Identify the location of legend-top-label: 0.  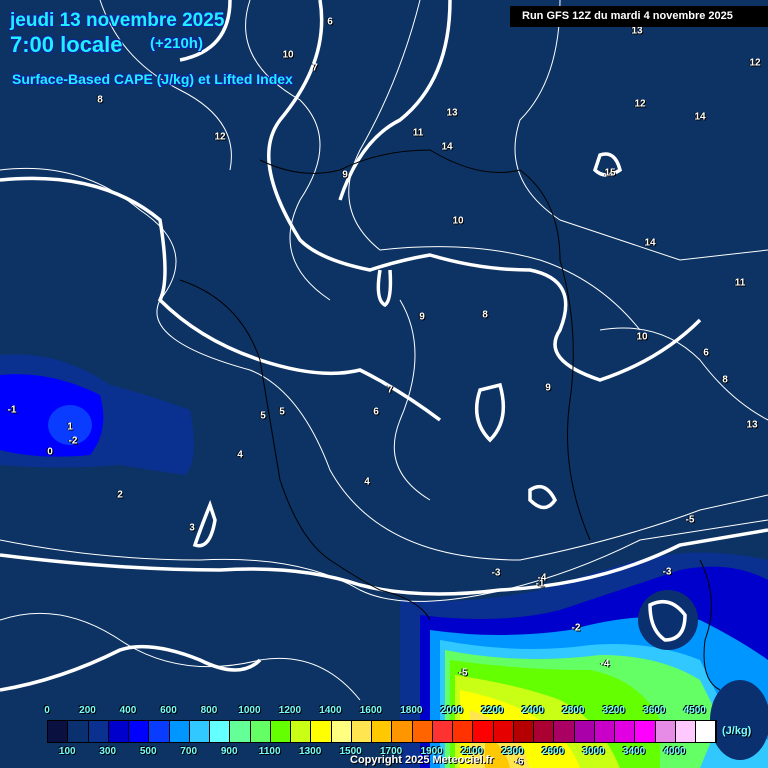
(47, 710).